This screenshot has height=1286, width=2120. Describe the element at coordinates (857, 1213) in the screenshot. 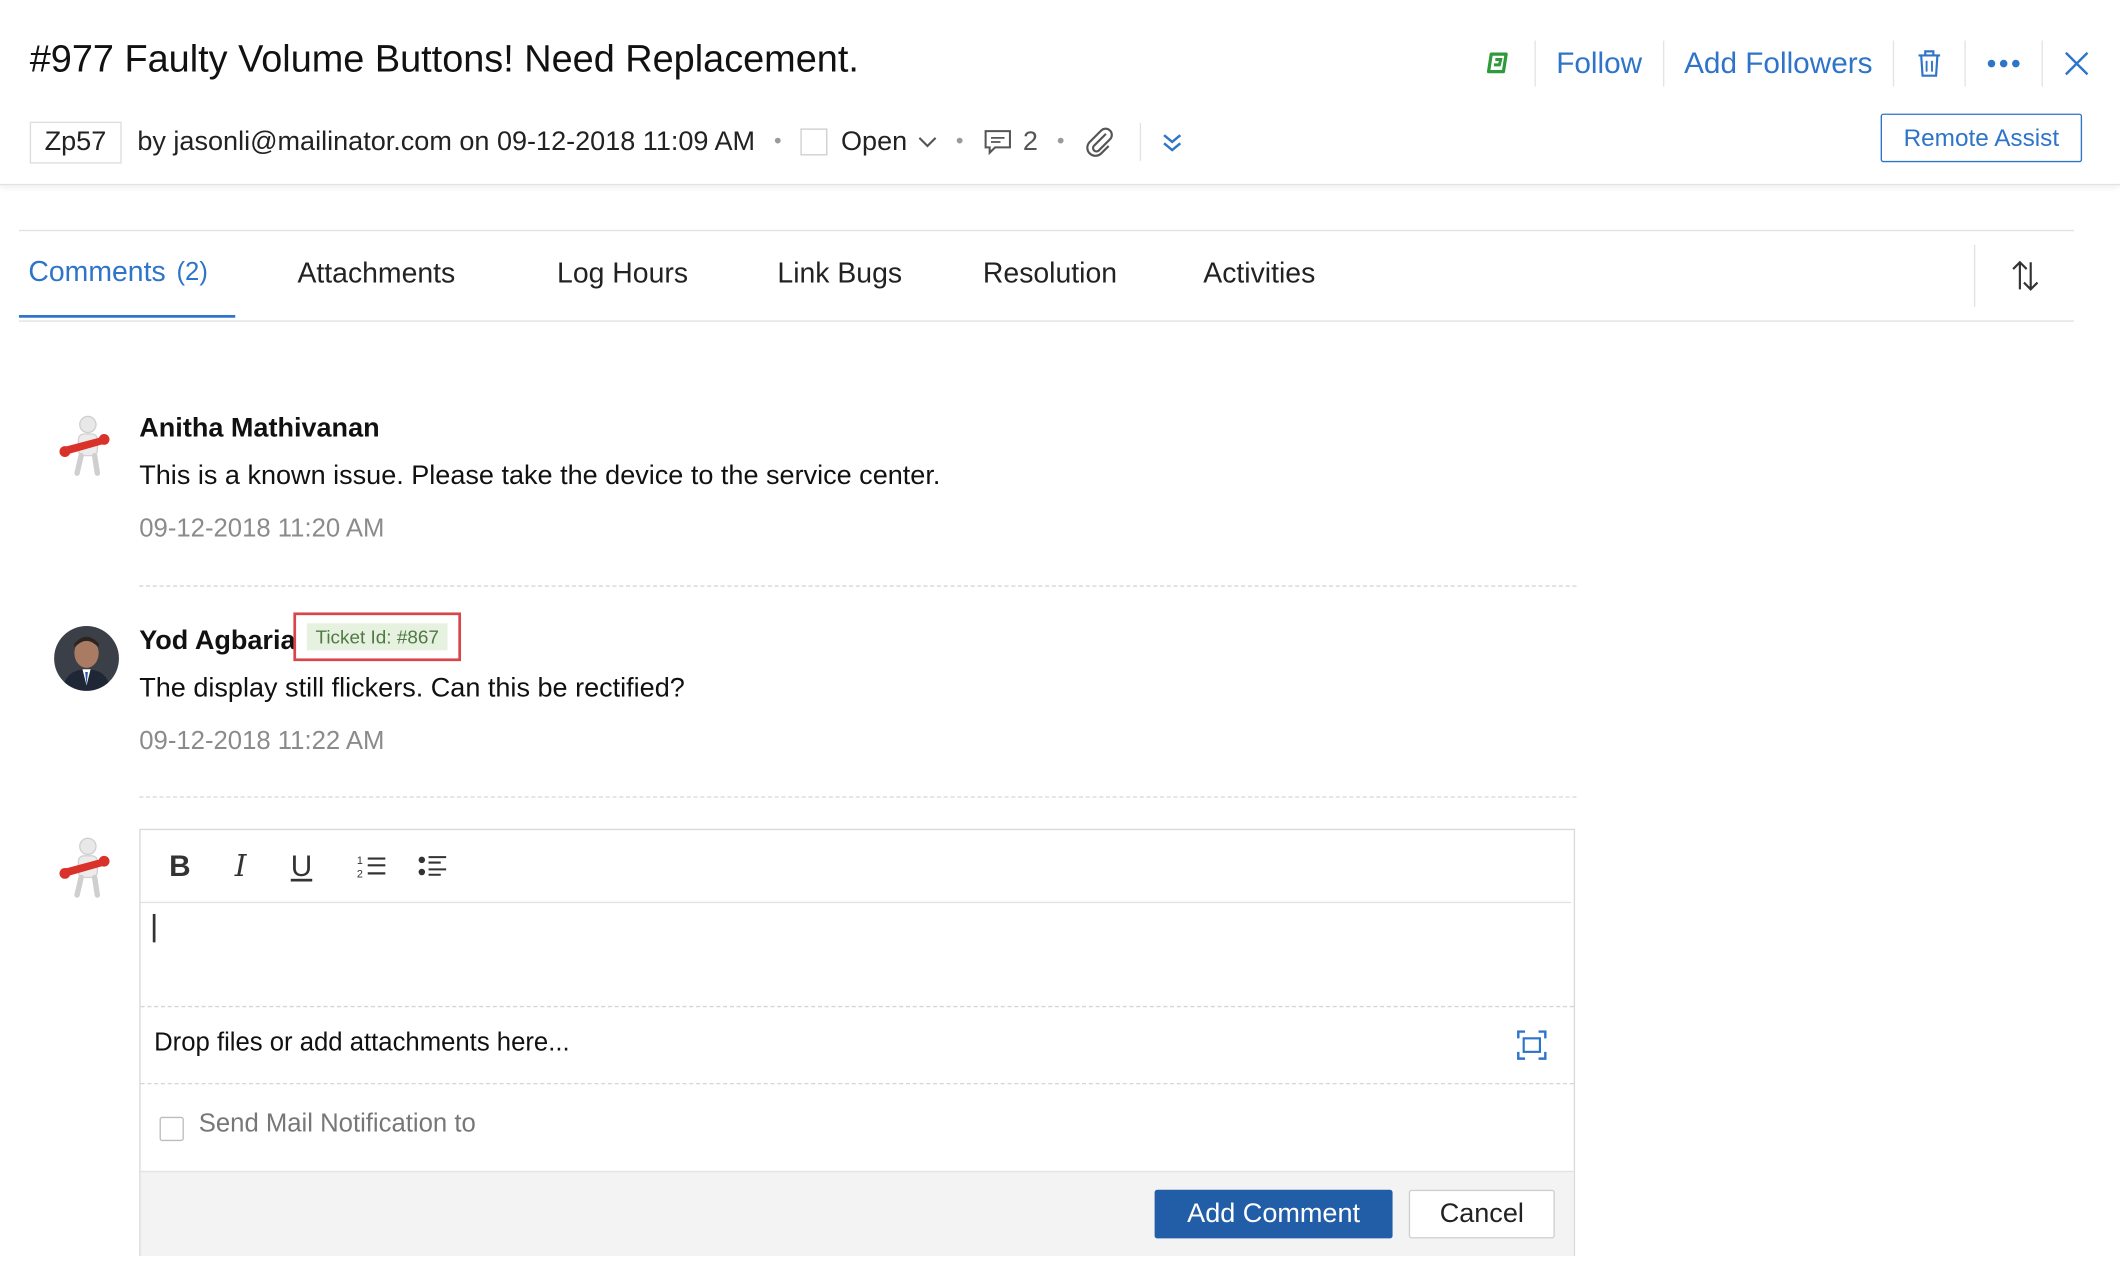

I see `editor-footer: Add Comment Cancel` at that location.